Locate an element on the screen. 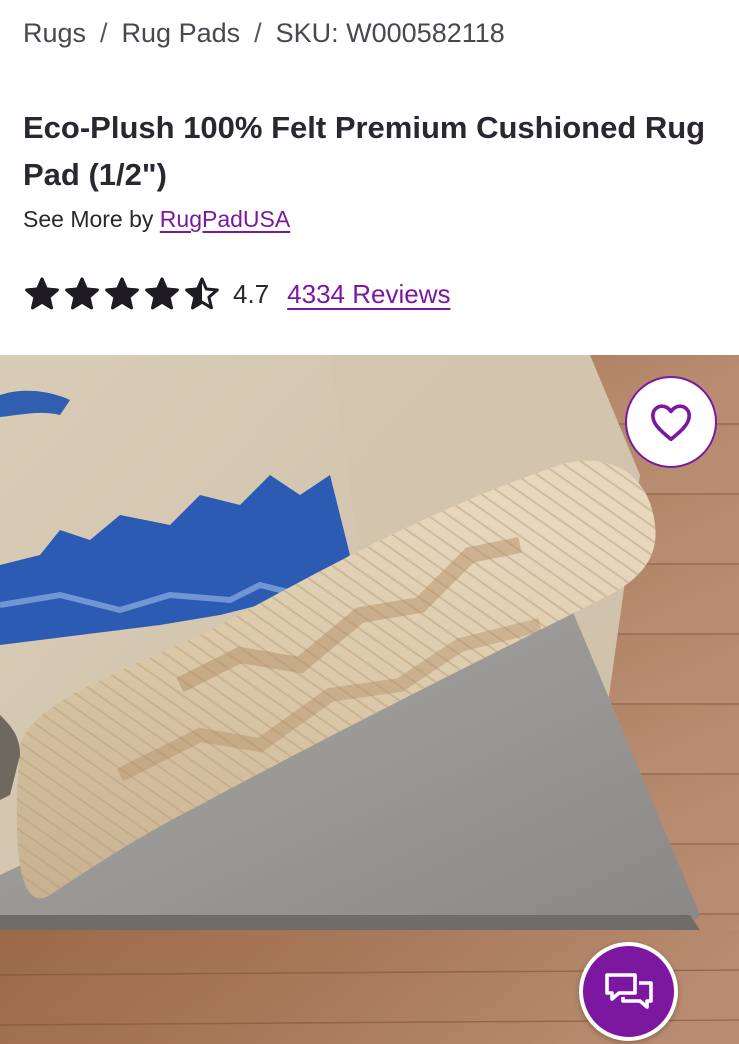 This screenshot has width=739, height=1044. favorite-button is located at coordinates (671, 422).